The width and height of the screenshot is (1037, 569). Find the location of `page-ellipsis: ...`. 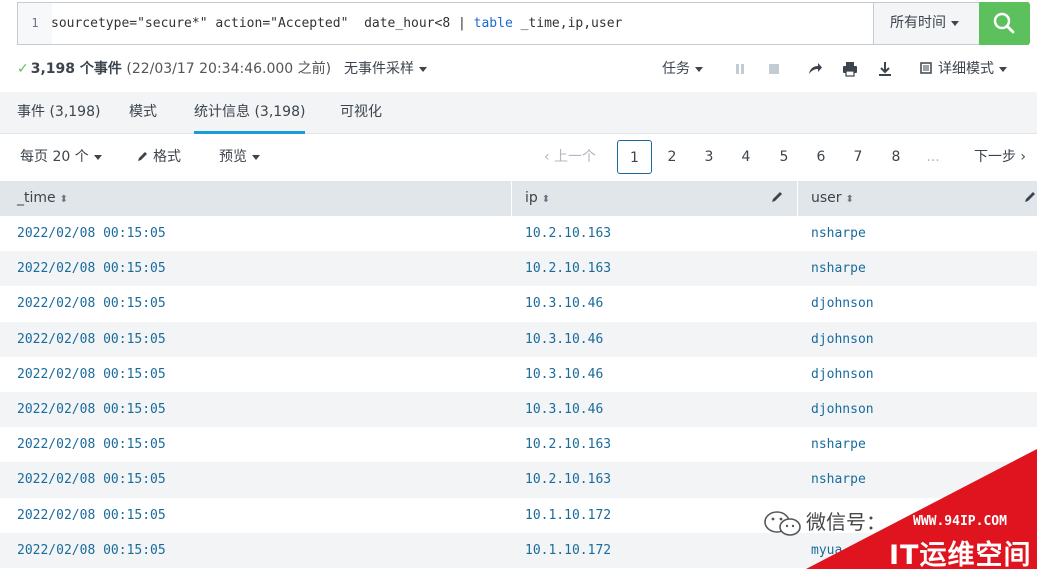

page-ellipsis: ... is located at coordinates (933, 157).